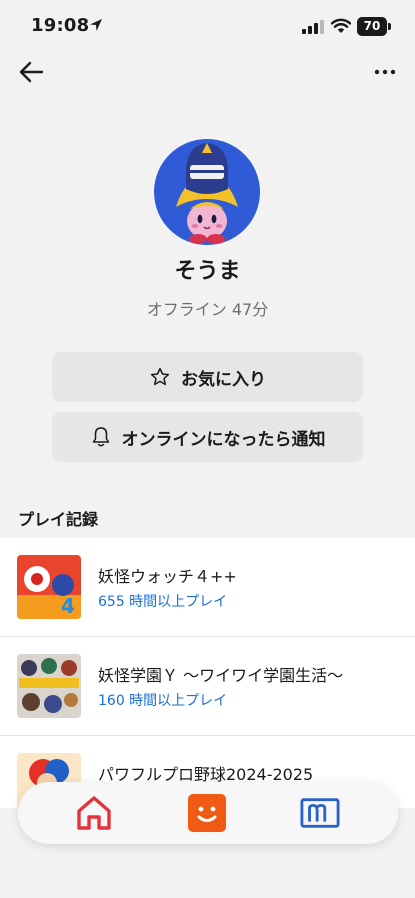 Image resolution: width=415 pixels, height=898 pixels. What do you see at coordinates (163, 602) in the screenshot?
I see `play-time: 655 時間以上プレイ` at bounding box center [163, 602].